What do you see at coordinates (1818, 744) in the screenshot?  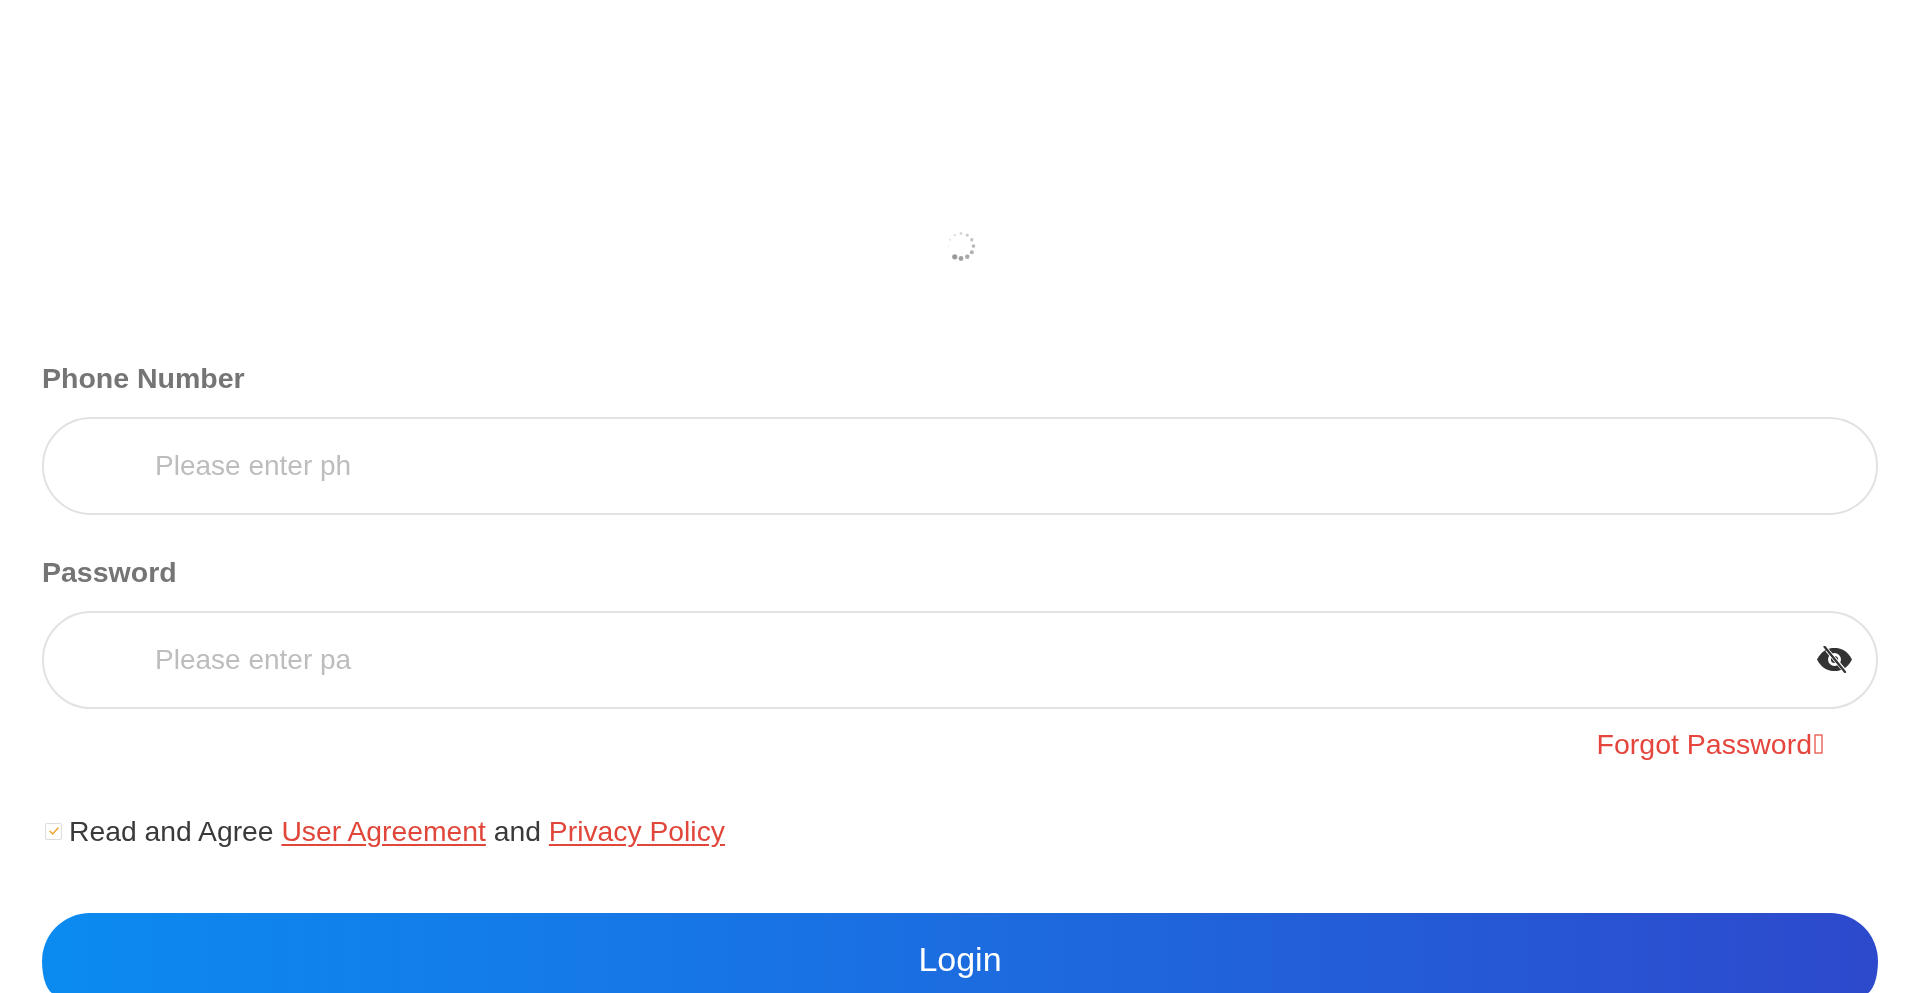 I see `missing-glyph-icon` at bounding box center [1818, 744].